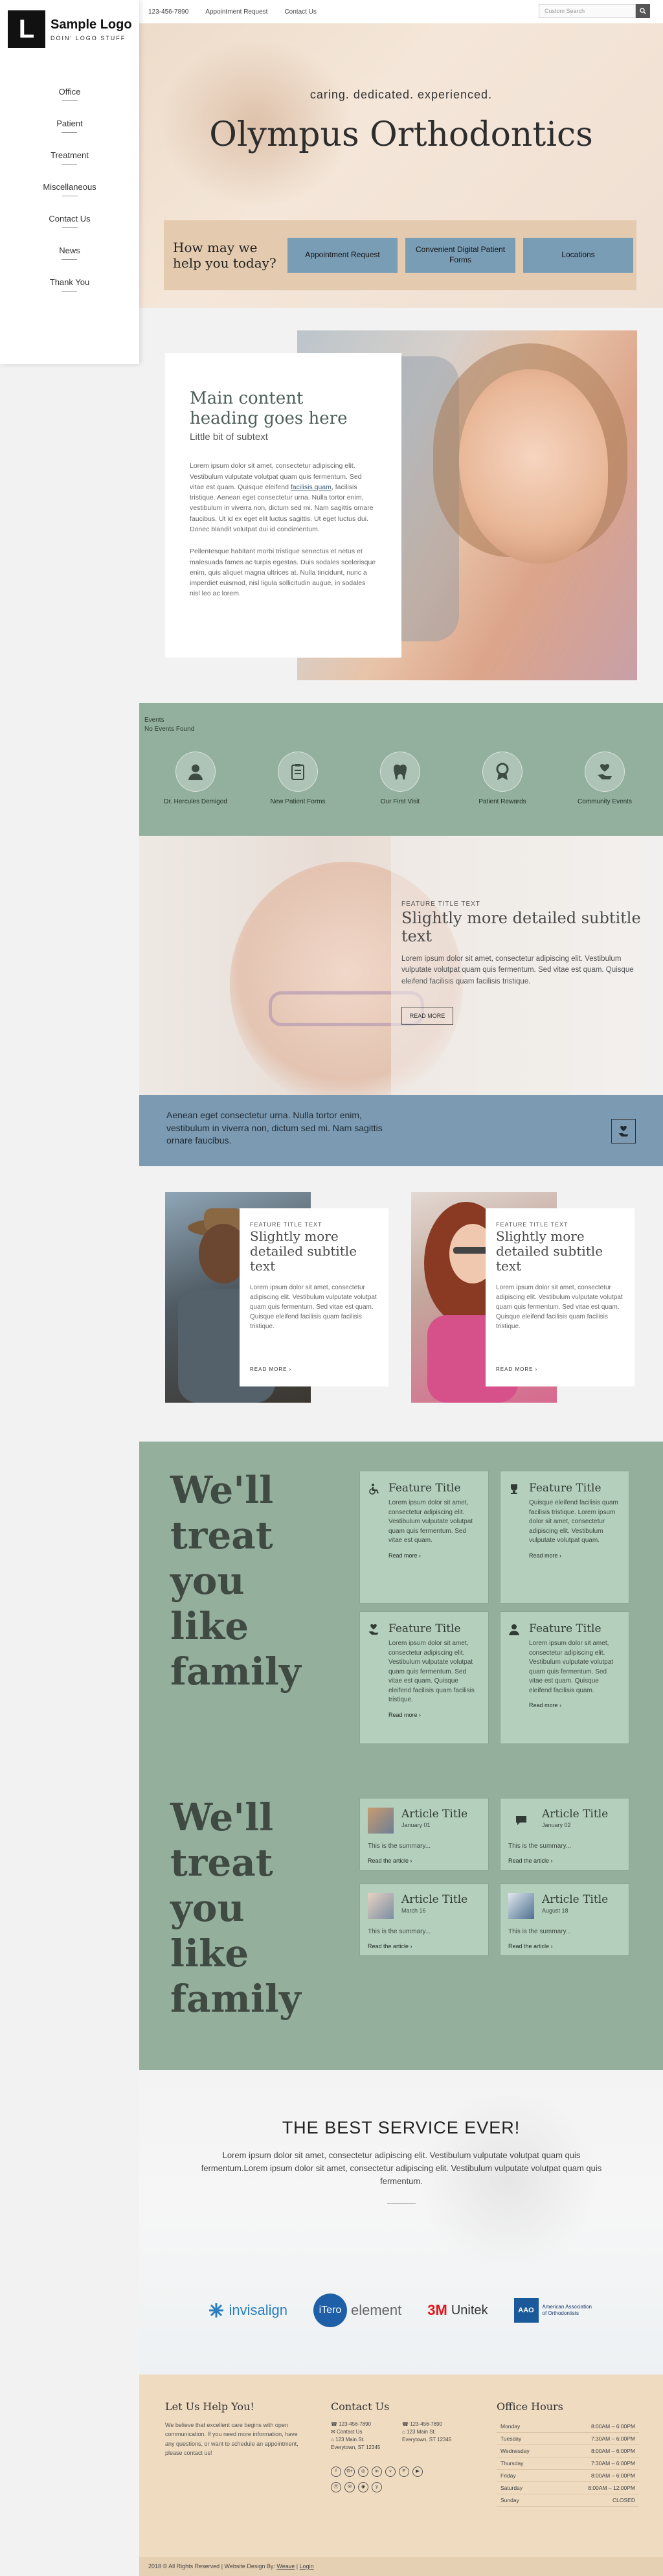 This screenshot has height=2576, width=663. I want to click on patient-forms-button: Convenient Digital Patient Forms, so click(460, 255).